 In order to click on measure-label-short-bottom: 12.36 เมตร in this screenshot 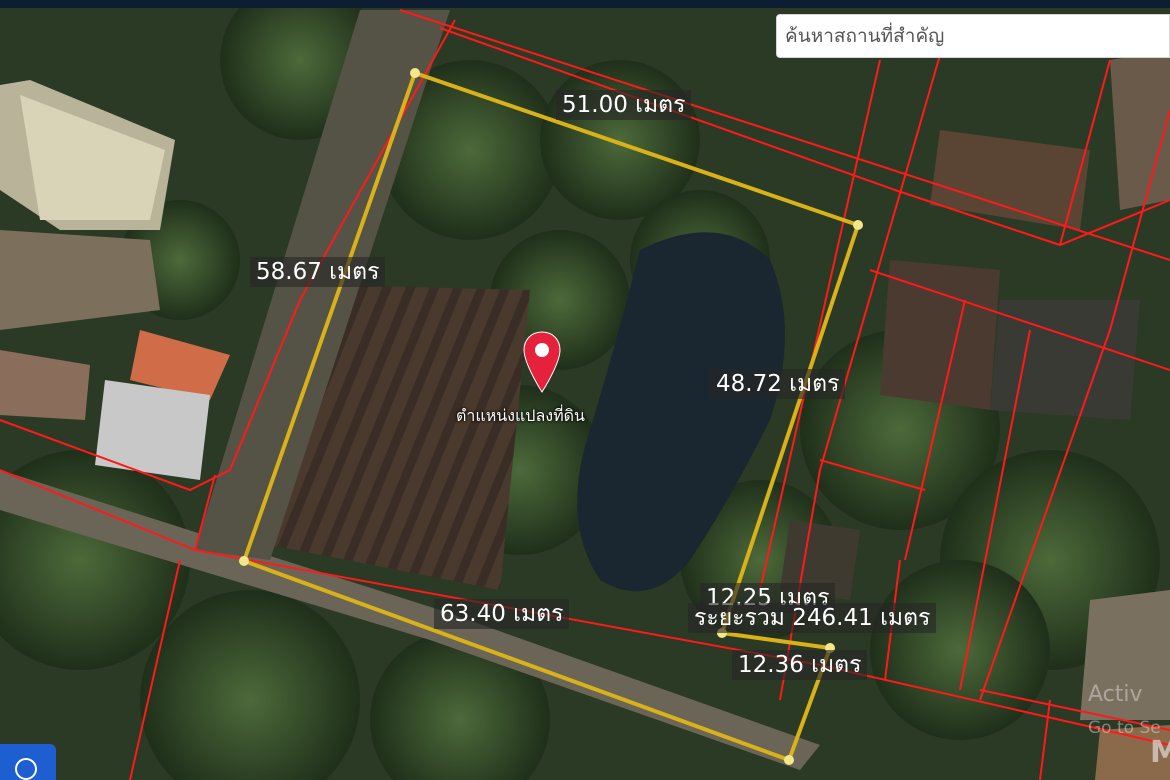, I will do `click(800, 665)`.